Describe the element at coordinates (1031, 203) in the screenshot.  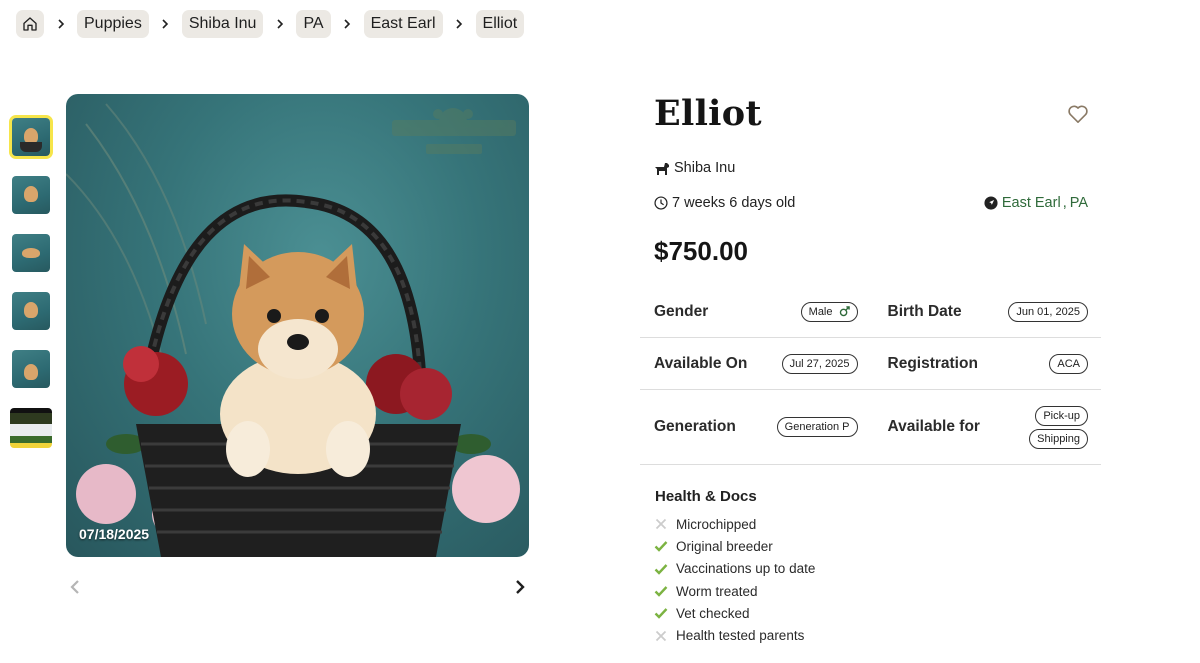
I see `location-city: East Earl` at that location.